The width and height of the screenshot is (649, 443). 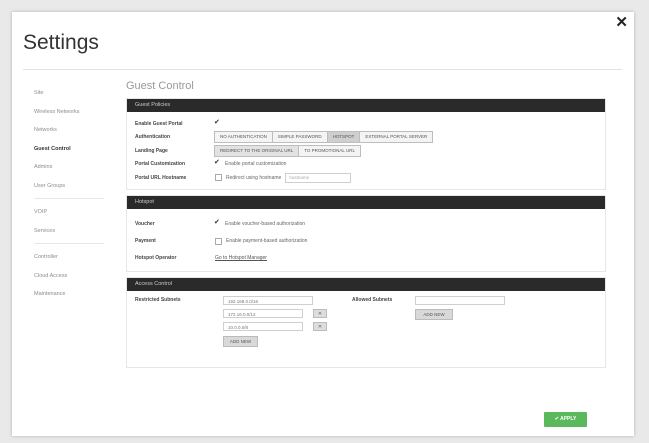 I want to click on sidebar-item-wireless-networks: Wireless Networks, so click(x=74, y=112).